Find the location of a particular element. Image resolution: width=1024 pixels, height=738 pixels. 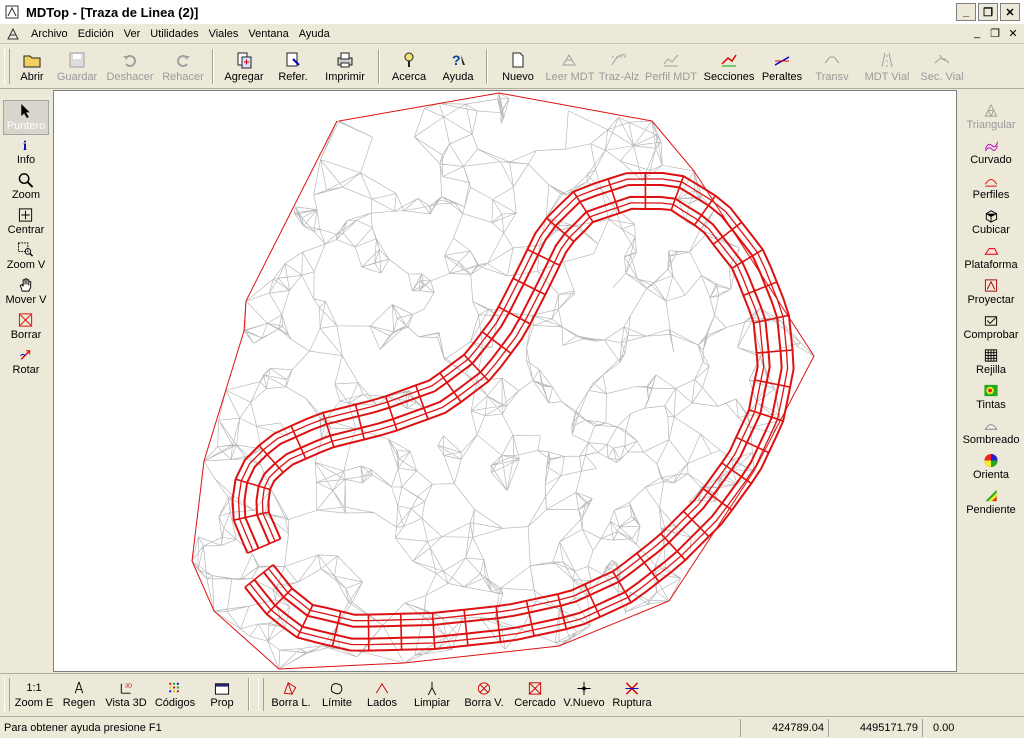

tool-comprobar: Comprobar is located at coordinates (991, 330).